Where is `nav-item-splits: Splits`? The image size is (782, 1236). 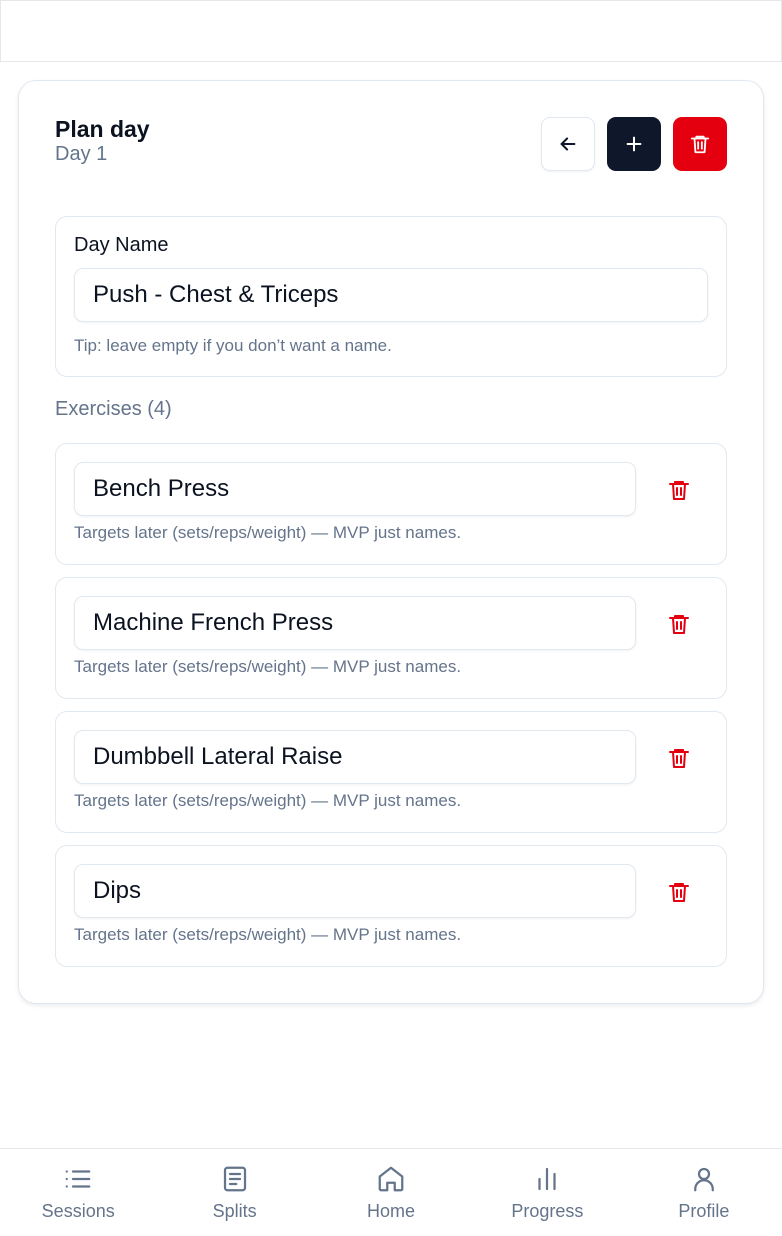 nav-item-splits: Splits is located at coordinates (234, 1192).